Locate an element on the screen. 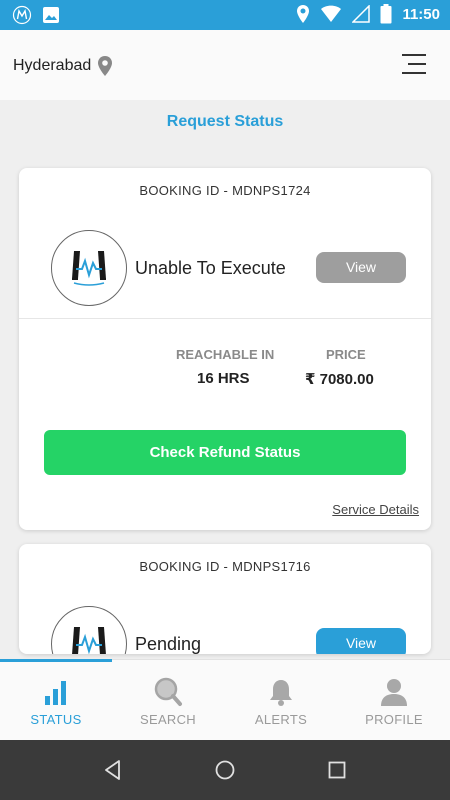 The image size is (450, 800). nav-search: SEARCH is located at coordinates (168, 700).